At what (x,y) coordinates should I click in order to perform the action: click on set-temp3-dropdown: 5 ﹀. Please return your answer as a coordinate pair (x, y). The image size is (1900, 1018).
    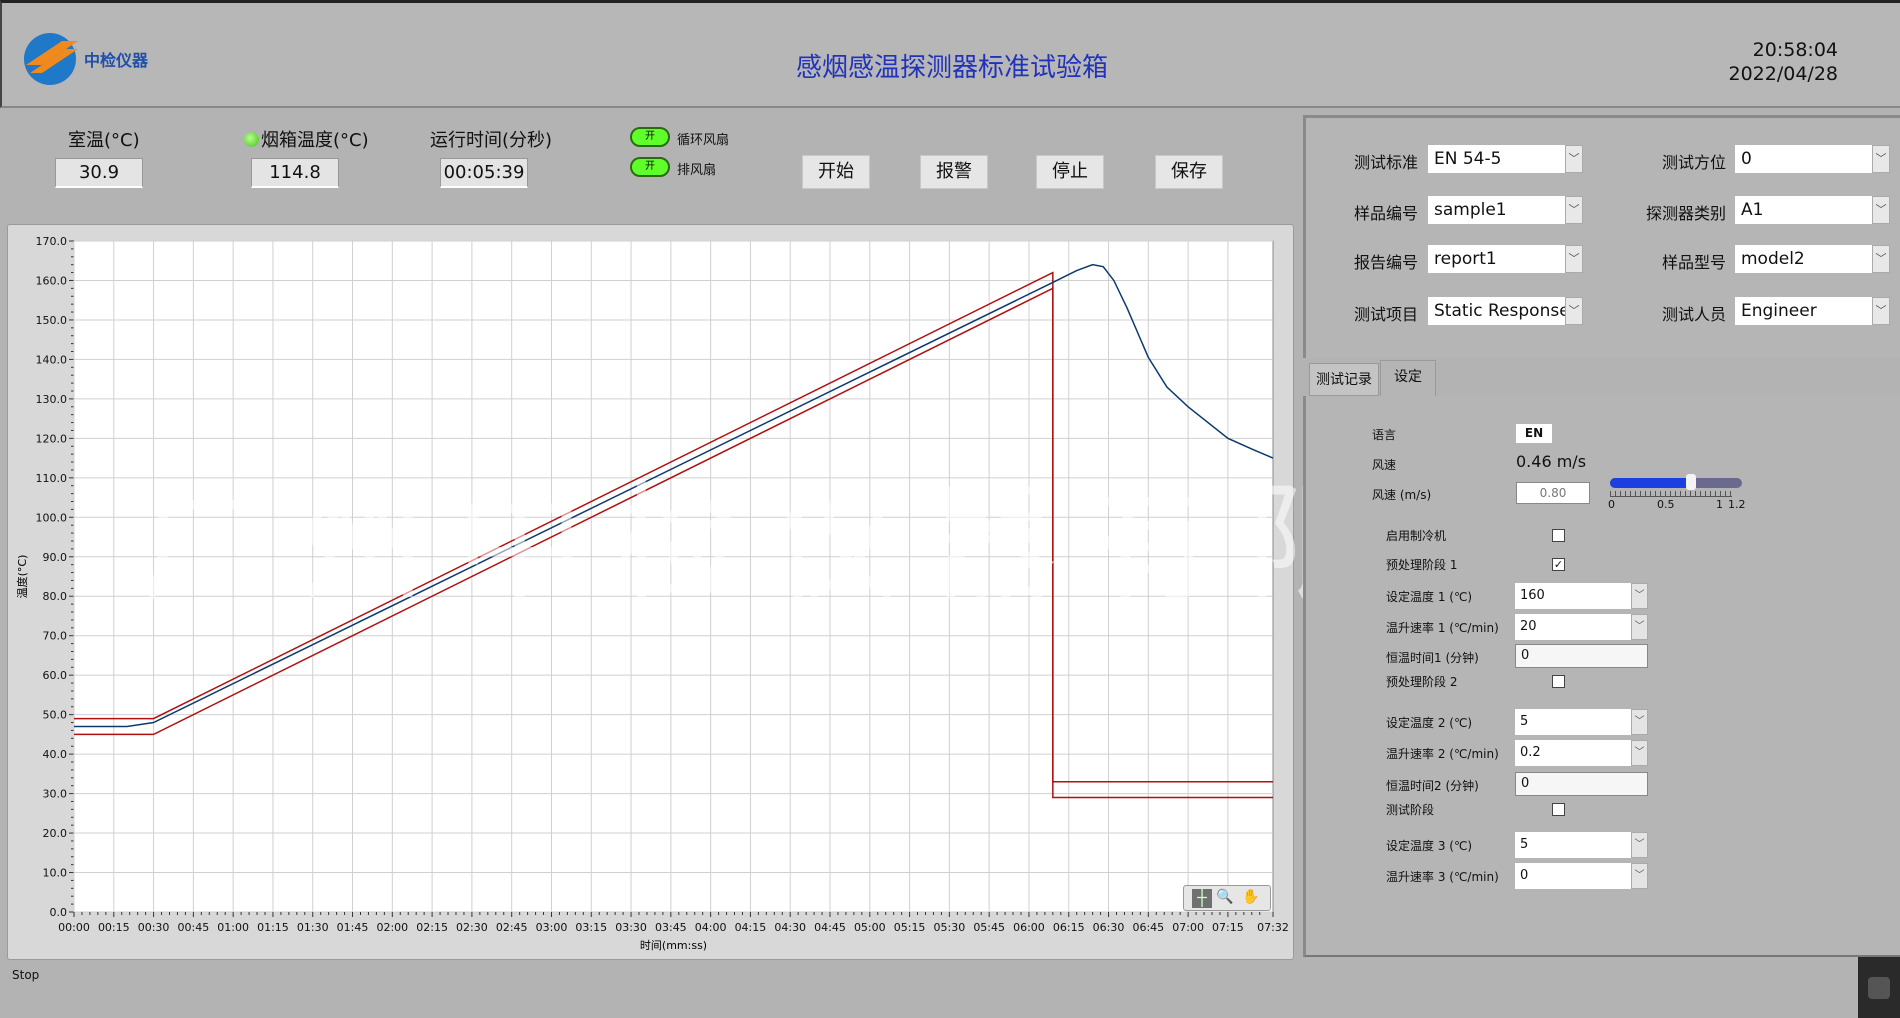
    Looking at the image, I should click on (1581, 845).